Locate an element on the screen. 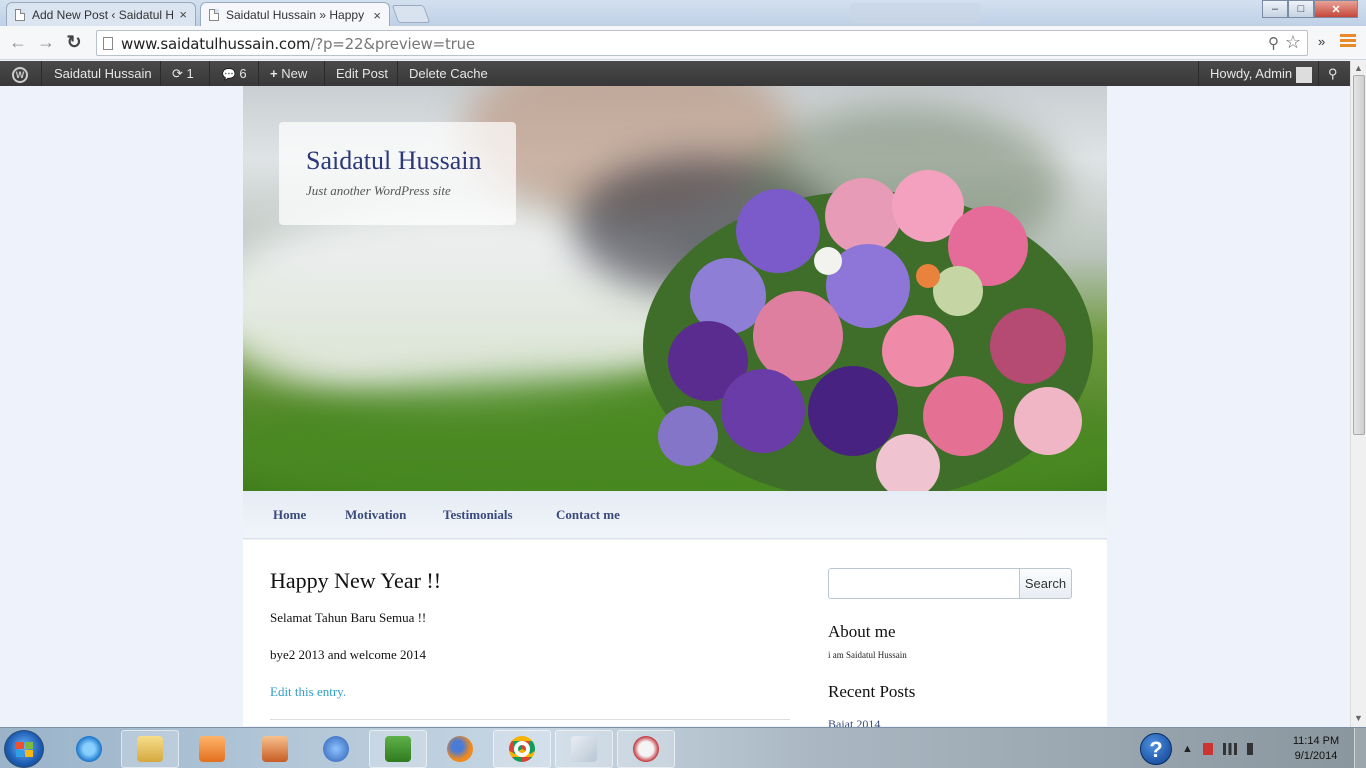 The height and width of the screenshot is (768, 1366). show-desktop-button is located at coordinates (1360, 748).